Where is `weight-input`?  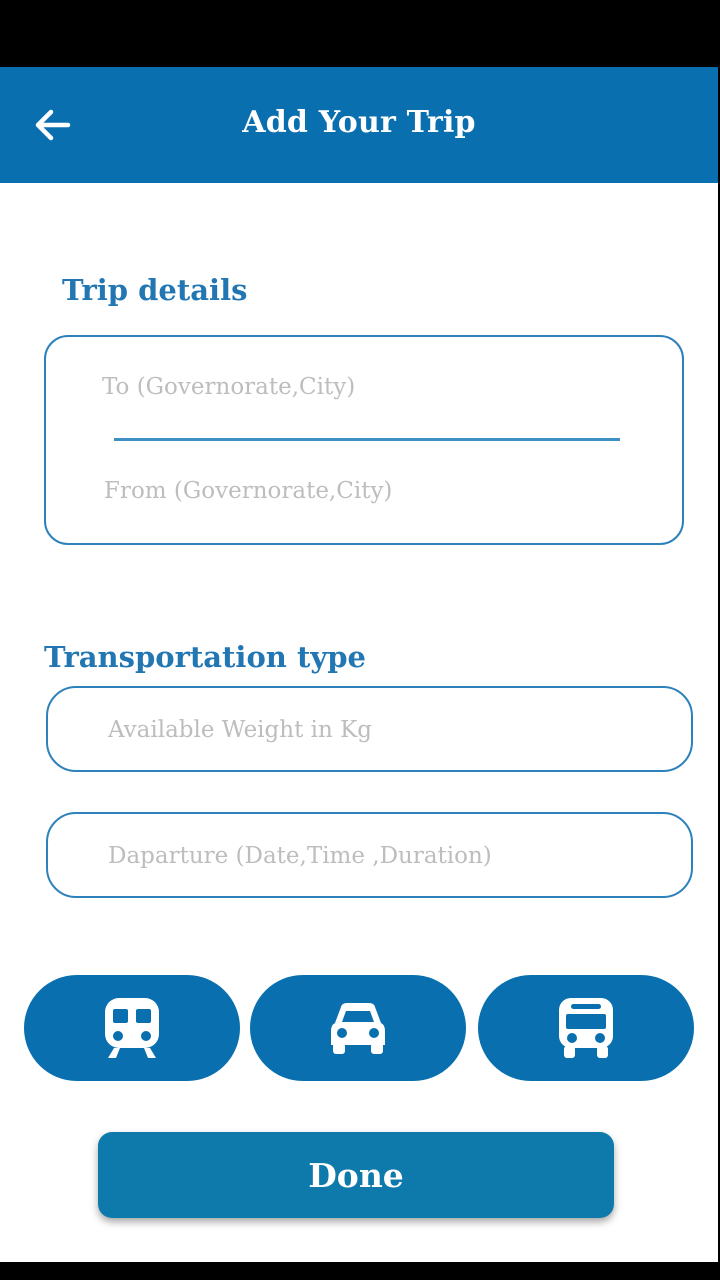 weight-input is located at coordinates (388, 730).